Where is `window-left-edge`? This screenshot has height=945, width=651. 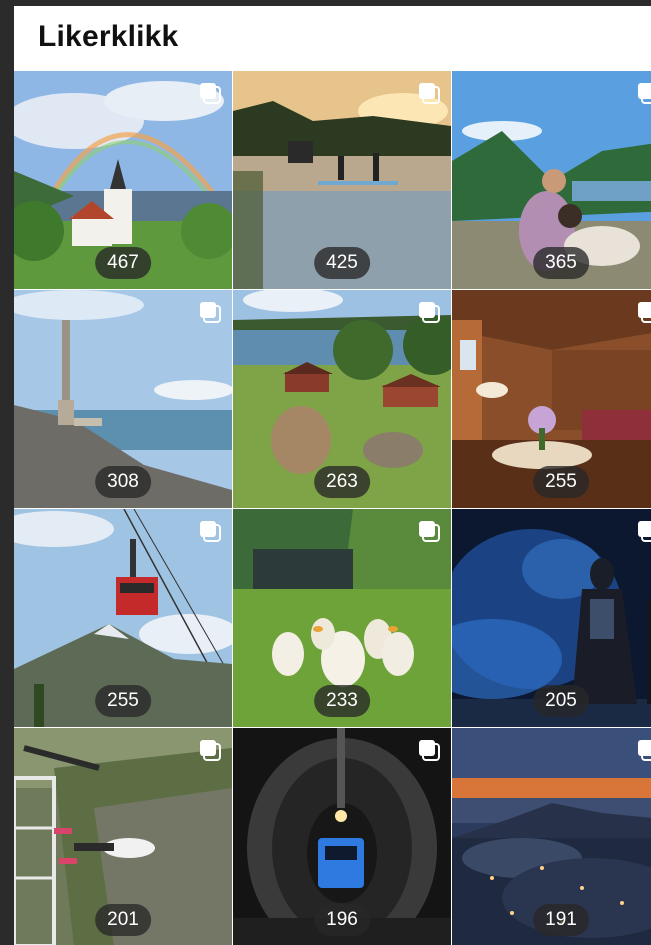
window-left-edge is located at coordinates (7, 472).